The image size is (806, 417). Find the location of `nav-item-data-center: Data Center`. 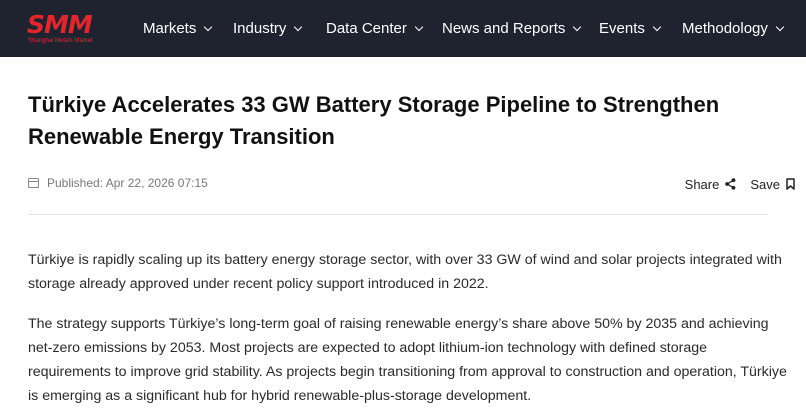

nav-item-data-center: Data Center is located at coordinates (375, 28).